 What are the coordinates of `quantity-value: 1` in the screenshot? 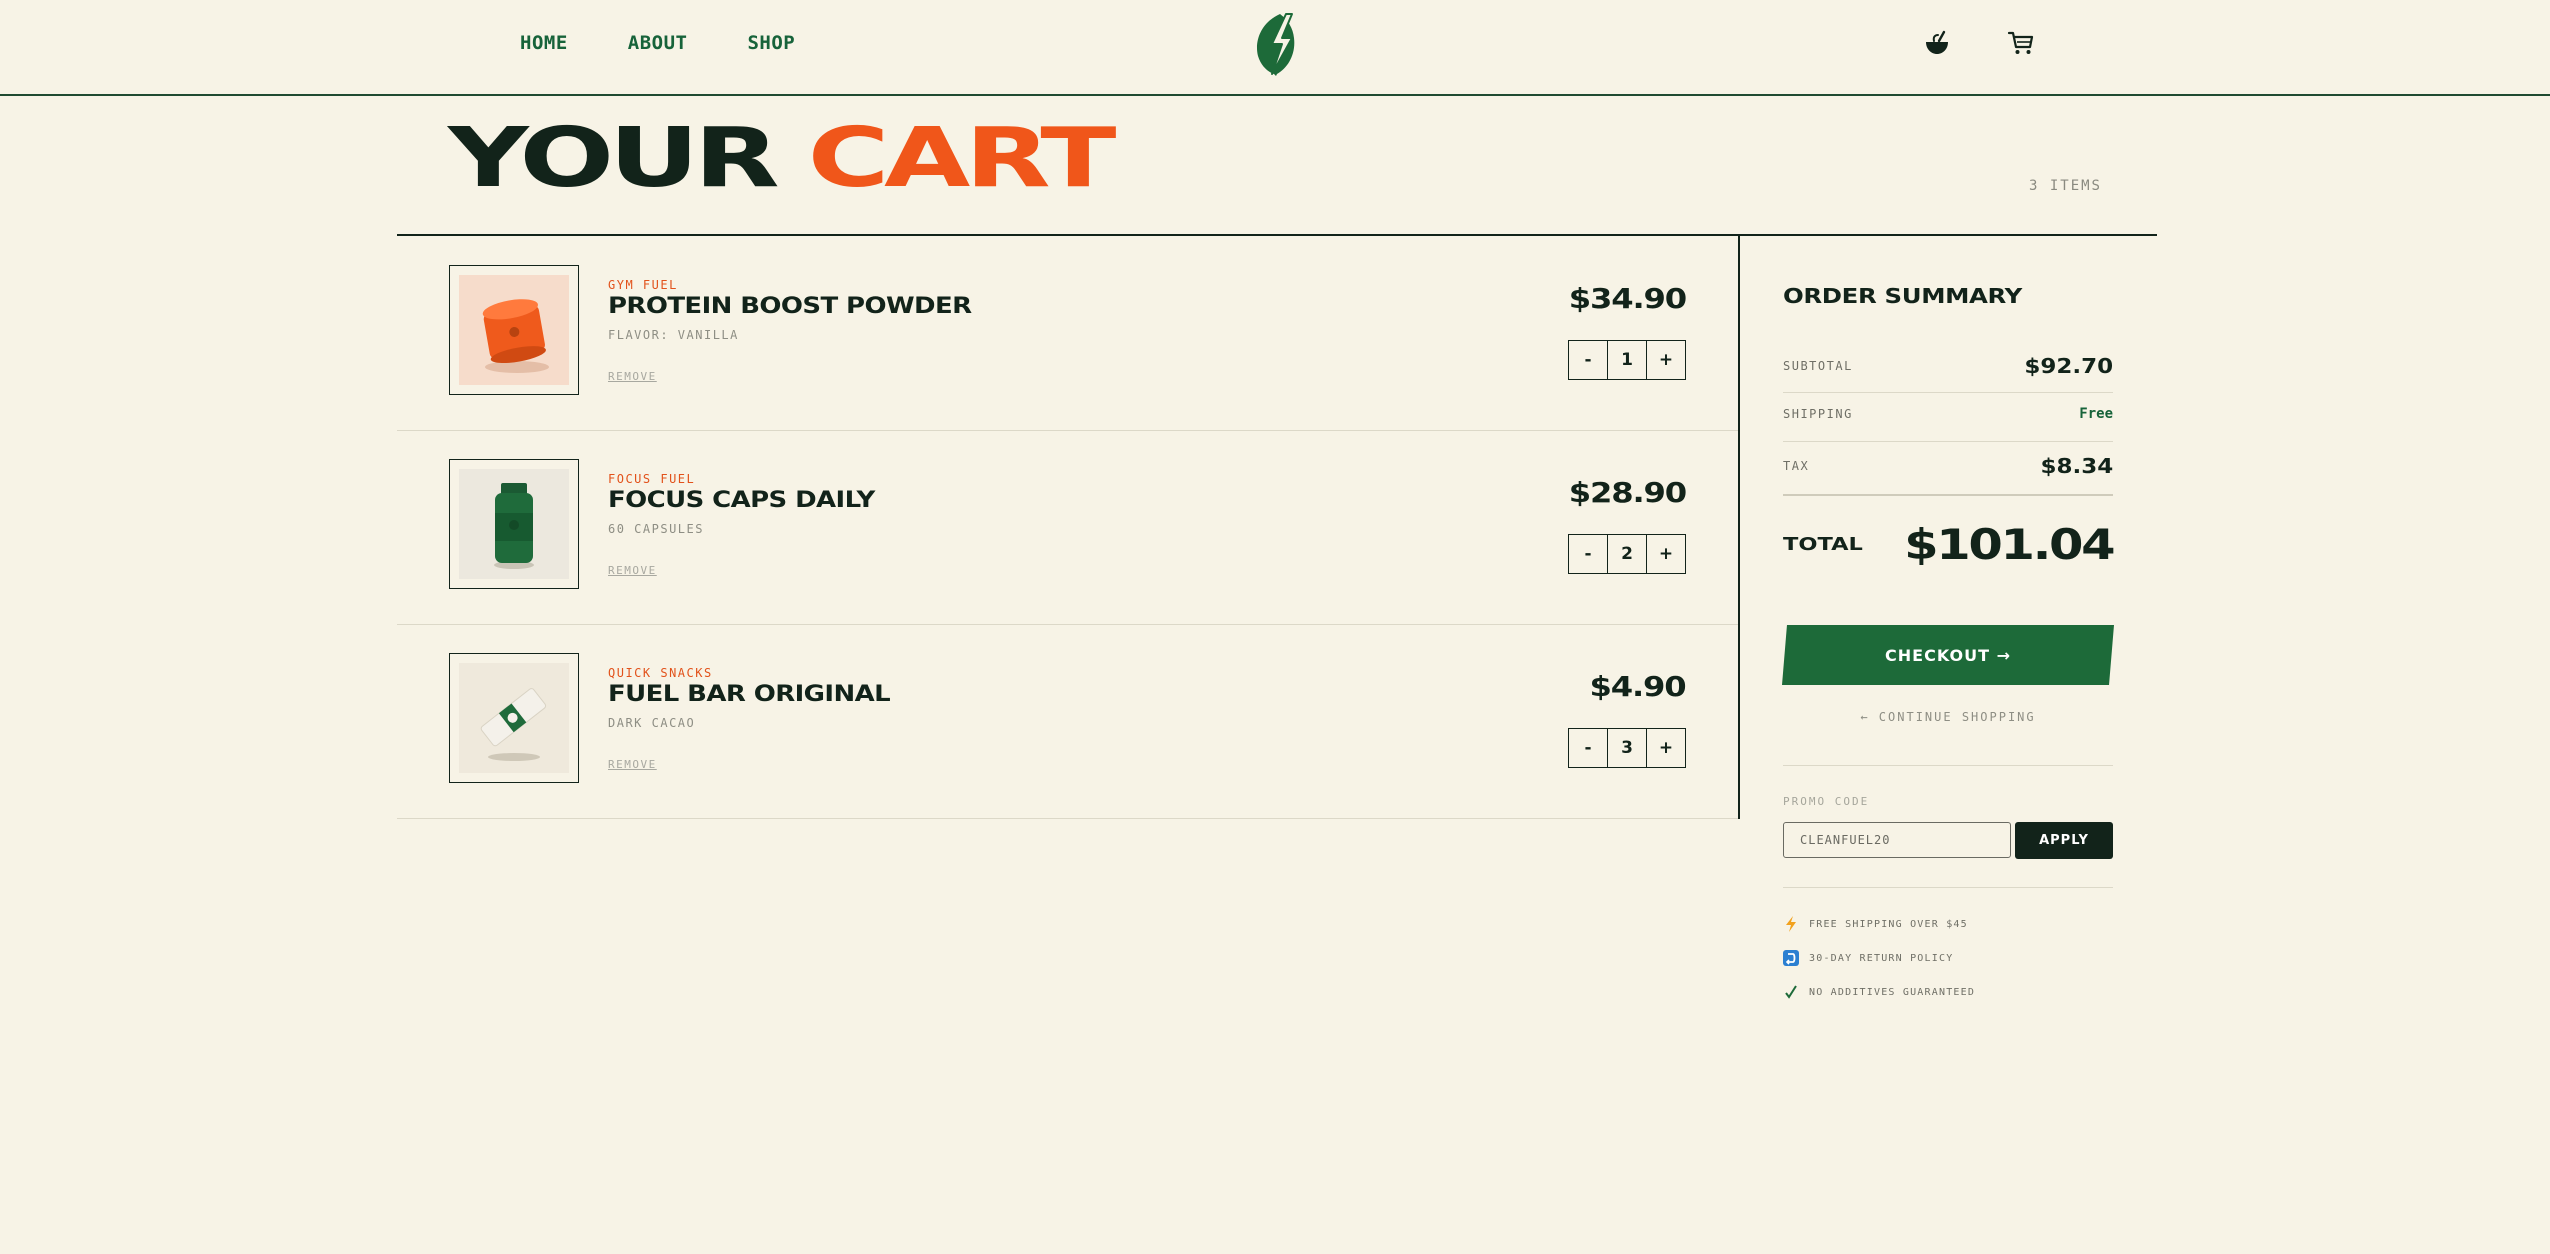 It's located at (1627, 360).